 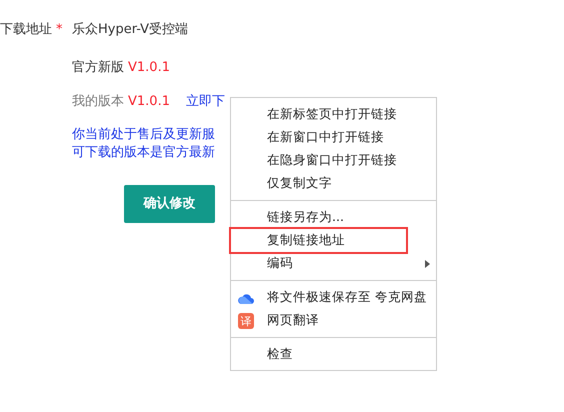 What do you see at coordinates (333, 114) in the screenshot?
I see `menu-item: 在新标签页中打开链接` at bounding box center [333, 114].